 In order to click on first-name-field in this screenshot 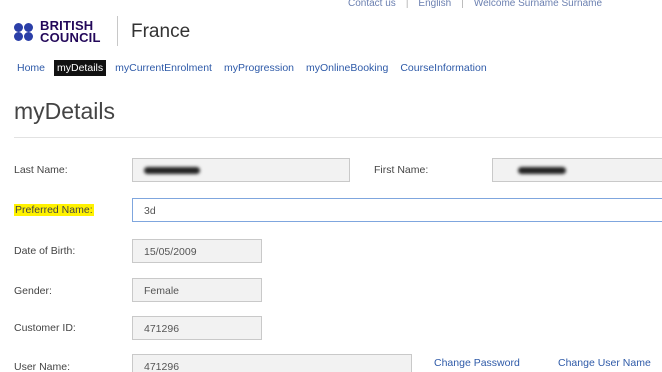, I will do `click(577, 170)`.